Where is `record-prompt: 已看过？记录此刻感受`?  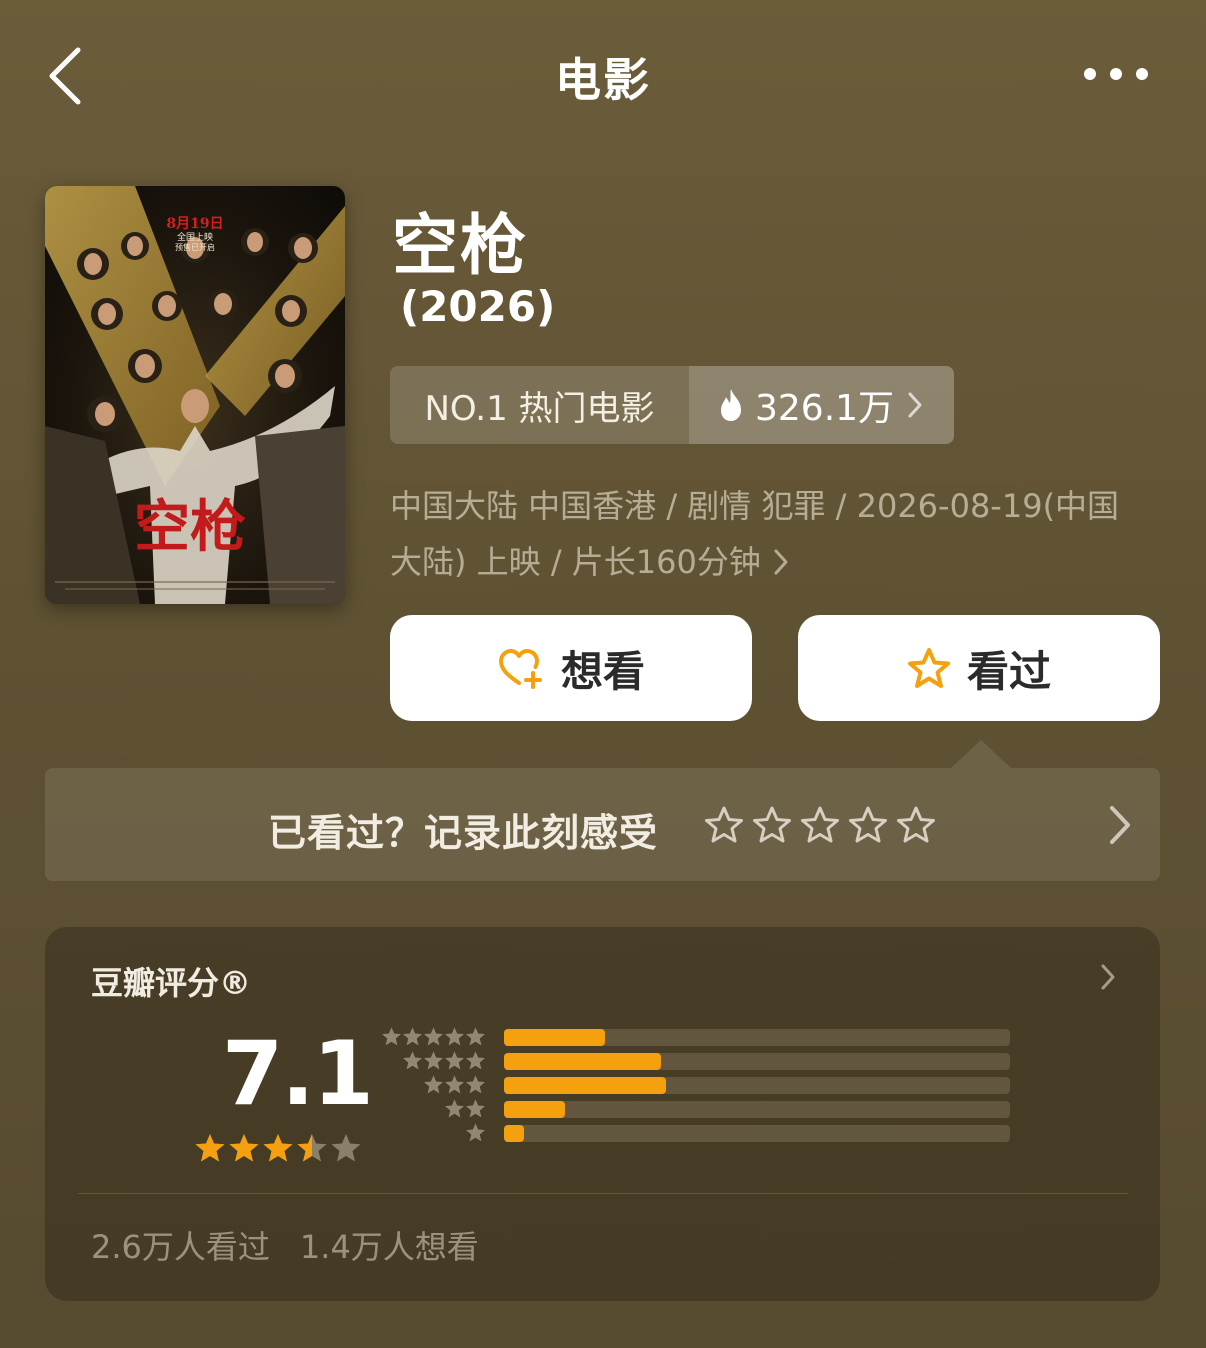
record-prompt: 已看过？记录此刻感受 is located at coordinates (463, 833).